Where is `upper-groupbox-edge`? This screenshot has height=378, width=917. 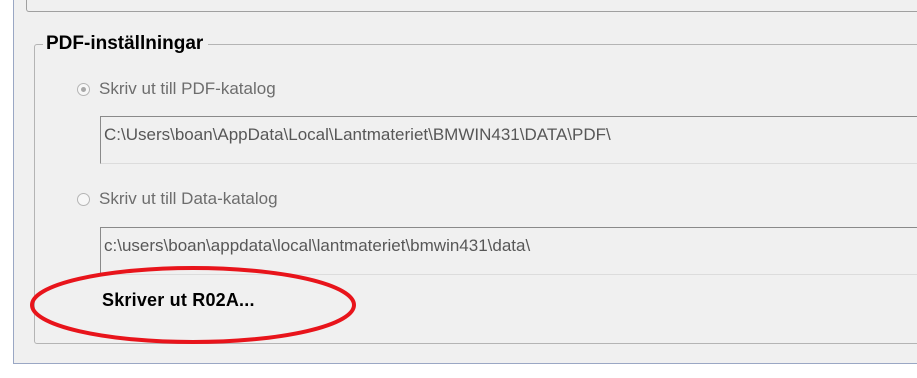 upper-groupbox-edge is located at coordinates (471, 6).